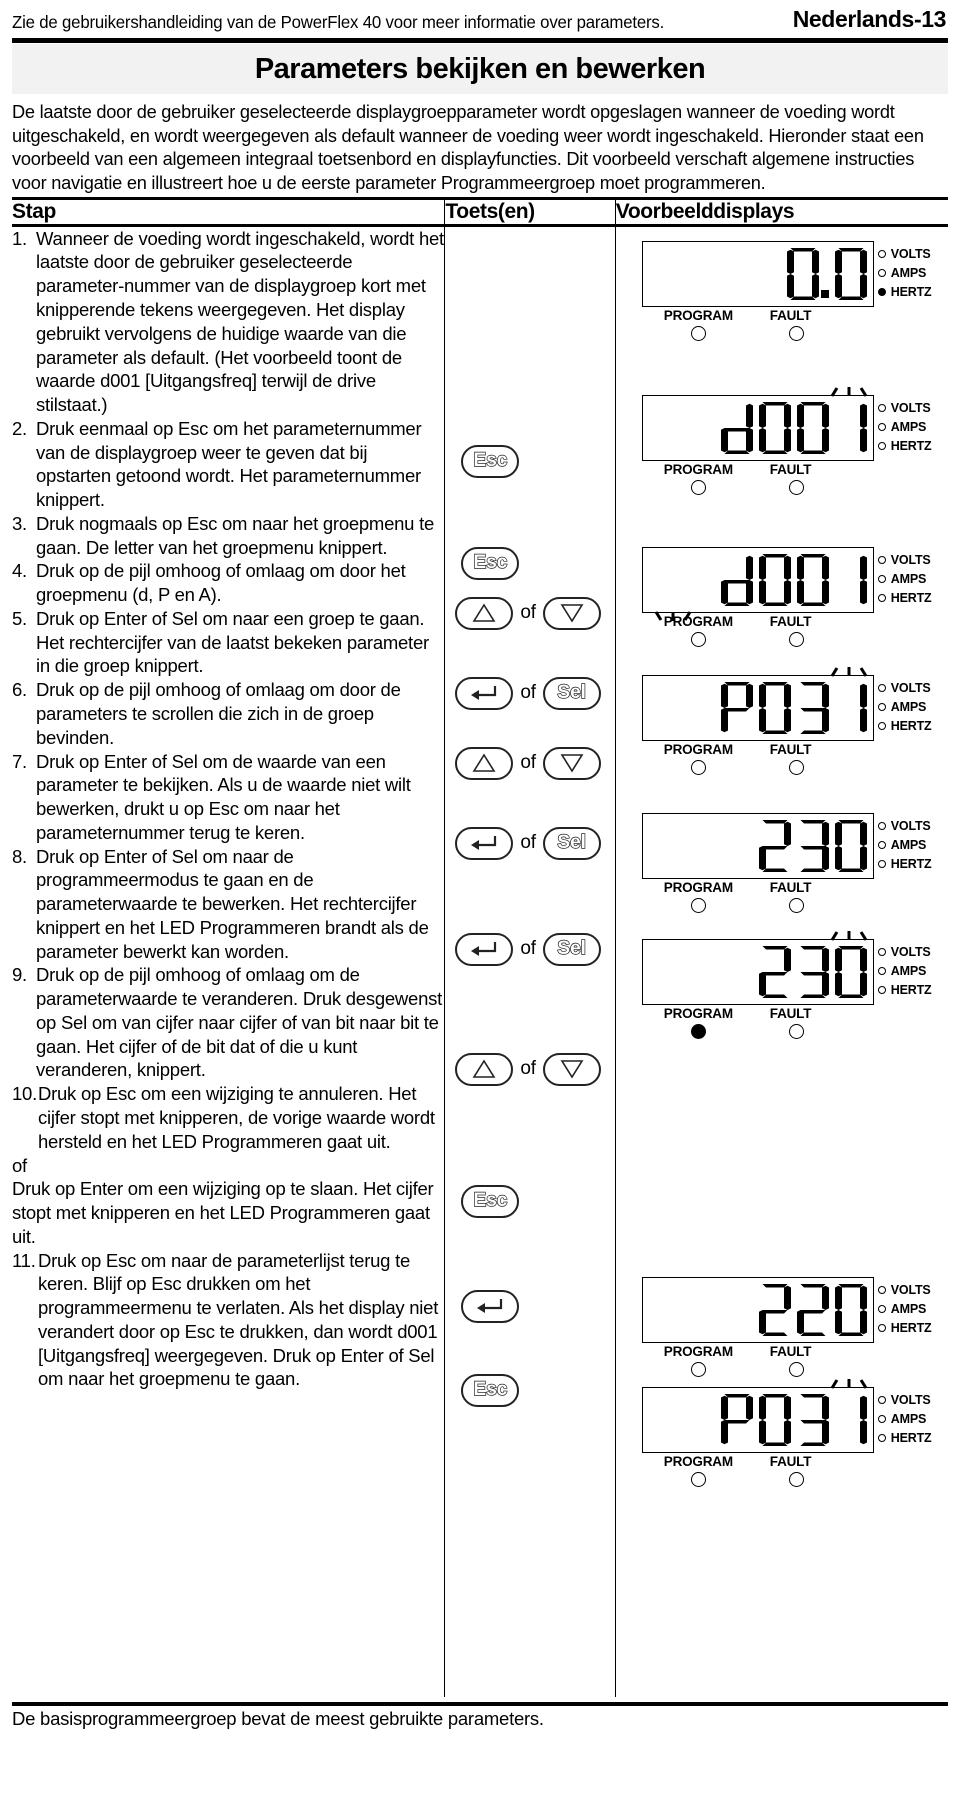 The image size is (960, 1796). What do you see at coordinates (904, 864) in the screenshot?
I see `unit-indicator-hertz: HERTZ` at bounding box center [904, 864].